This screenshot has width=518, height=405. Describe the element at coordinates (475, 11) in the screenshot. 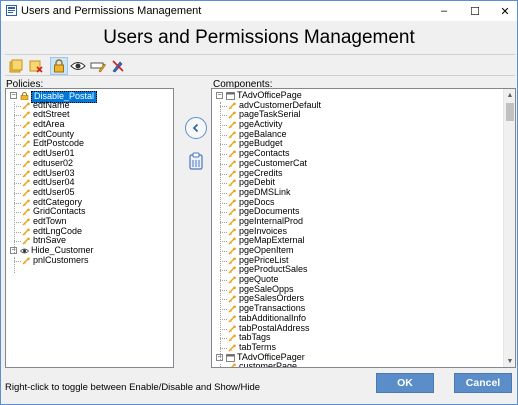

I see `maximize-button: ☐` at that location.